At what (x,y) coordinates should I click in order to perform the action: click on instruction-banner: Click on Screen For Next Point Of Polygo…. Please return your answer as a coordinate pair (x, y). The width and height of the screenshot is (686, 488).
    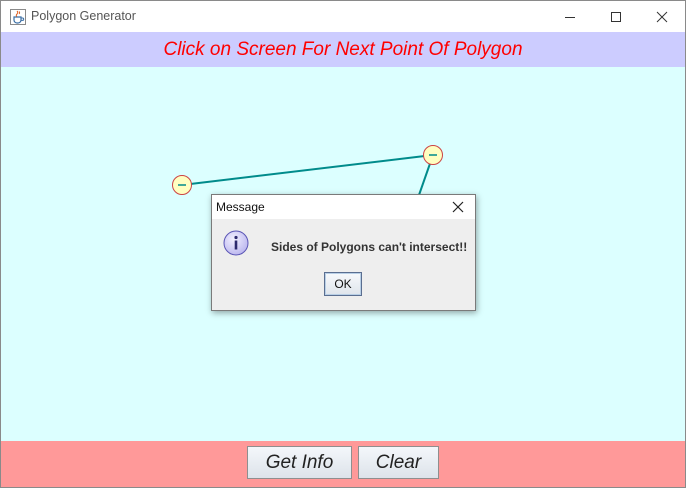
    Looking at the image, I should click on (343, 49).